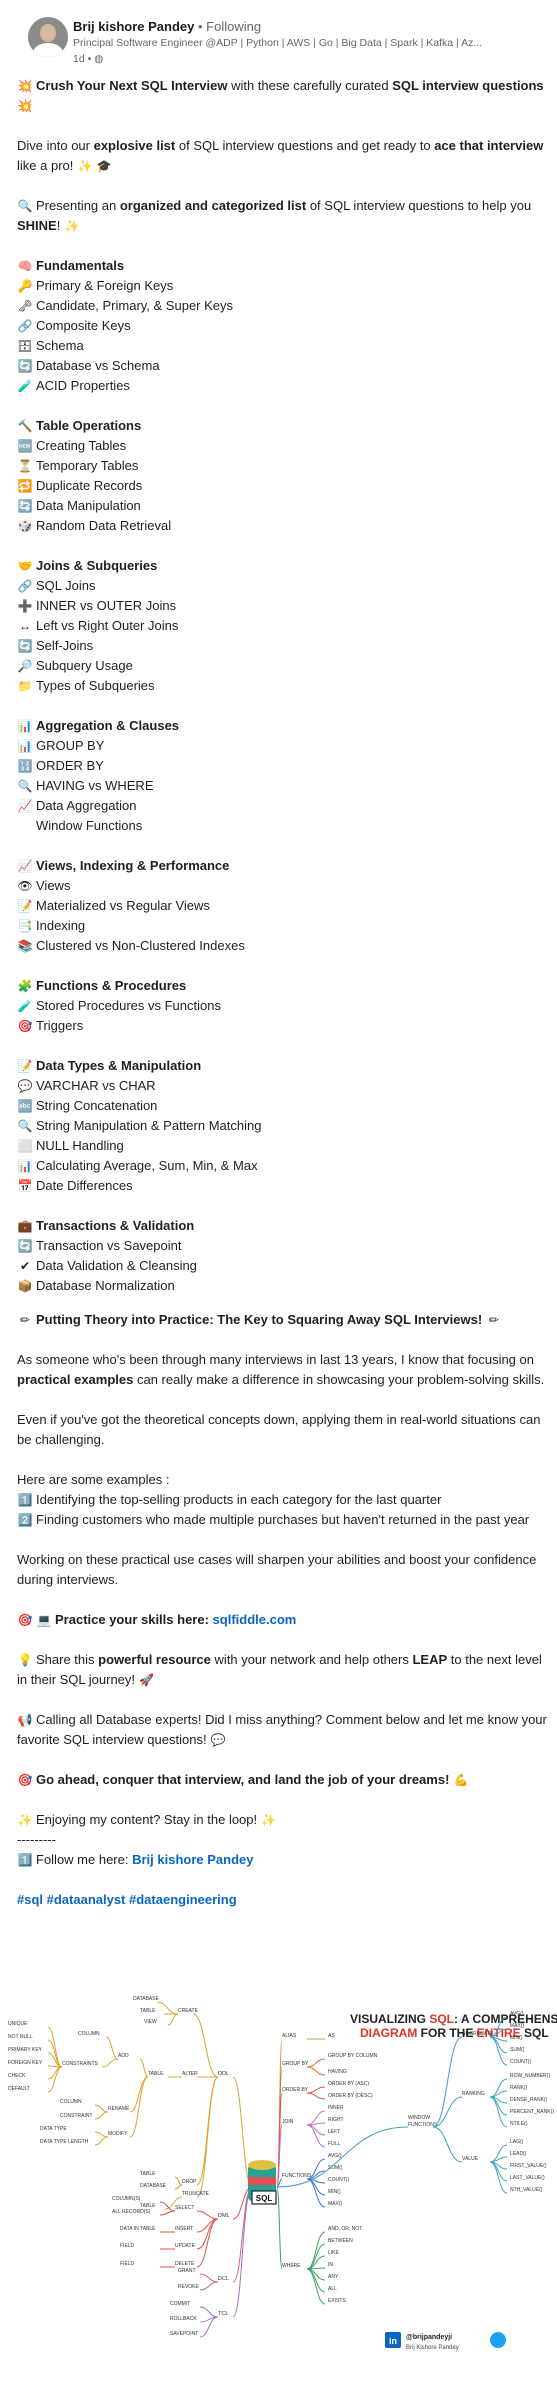 The image size is (557, 2392). Describe the element at coordinates (25, 1126) in the screenshot. I see `item-icon: 🔍` at that location.